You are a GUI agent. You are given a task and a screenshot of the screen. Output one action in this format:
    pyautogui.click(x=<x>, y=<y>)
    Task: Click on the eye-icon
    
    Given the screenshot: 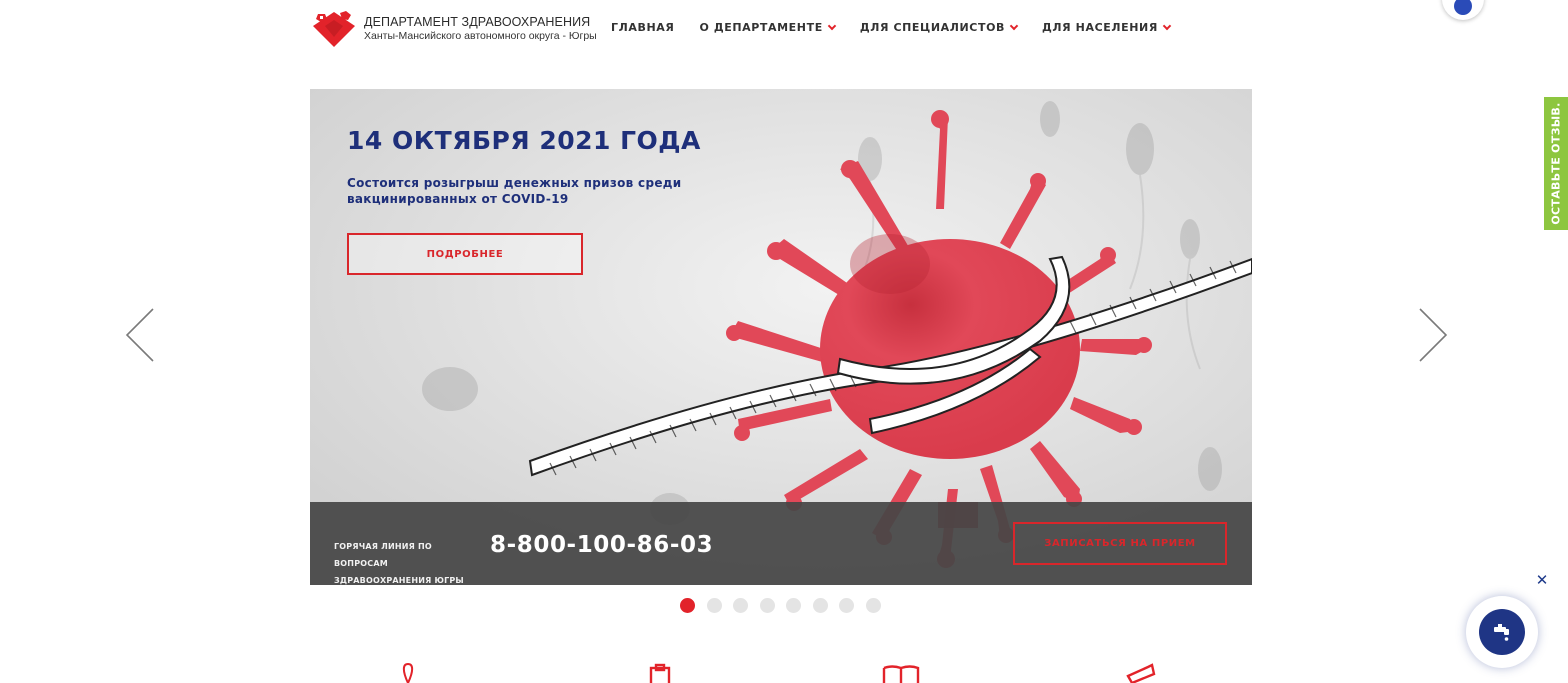 What is the action you would take?
    pyautogui.click(x=1463, y=7)
    